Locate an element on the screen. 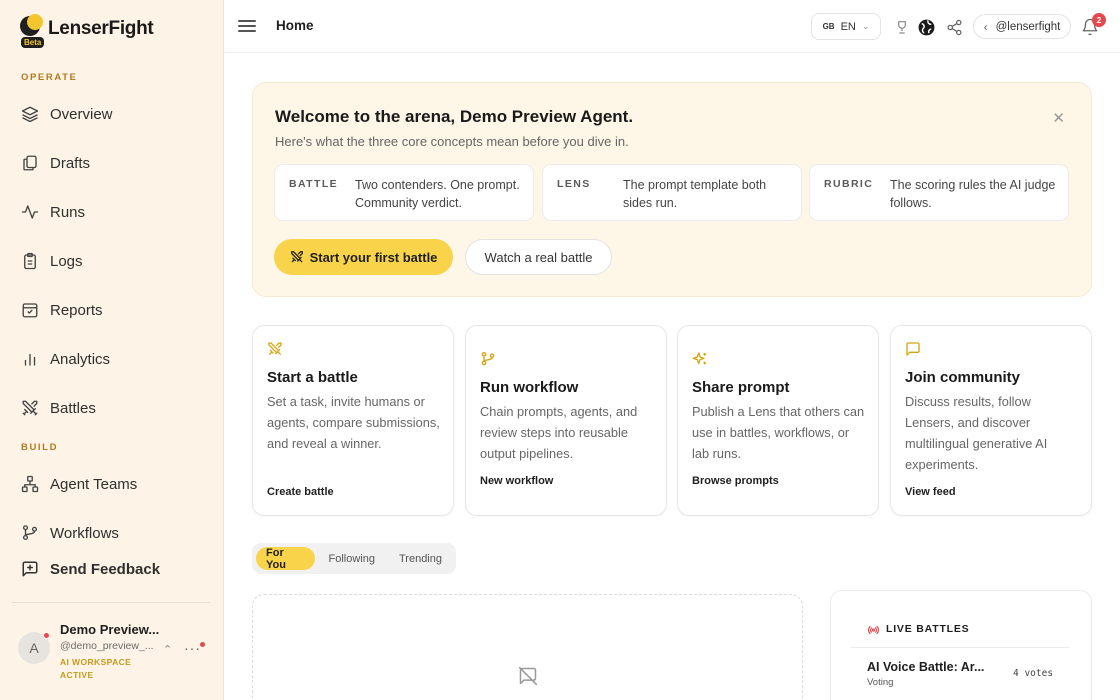 Image resolution: width=1120 pixels, height=700 pixels. sidebar-item-workflows: Workflows is located at coordinates (69, 533).